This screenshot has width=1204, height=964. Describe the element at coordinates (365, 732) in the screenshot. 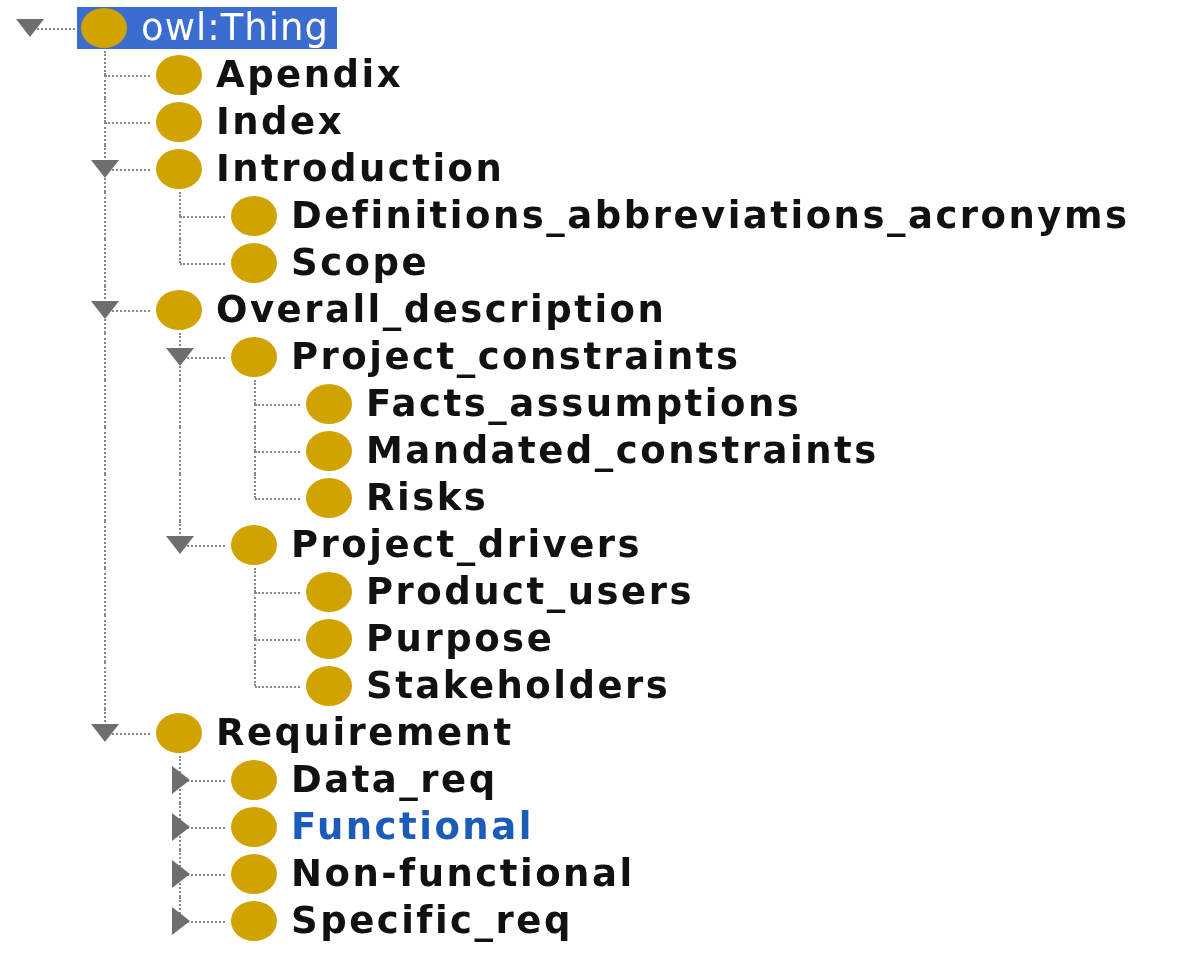

I see `class-label: Requirement` at that location.